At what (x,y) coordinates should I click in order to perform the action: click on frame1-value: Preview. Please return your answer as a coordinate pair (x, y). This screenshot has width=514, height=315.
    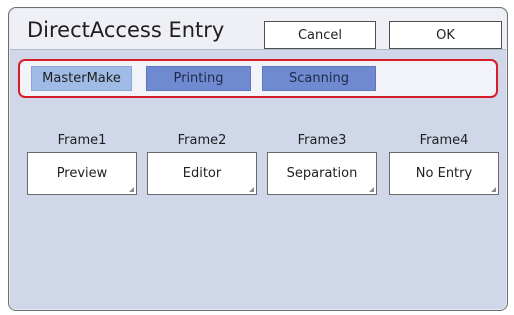
    Looking at the image, I should click on (82, 173).